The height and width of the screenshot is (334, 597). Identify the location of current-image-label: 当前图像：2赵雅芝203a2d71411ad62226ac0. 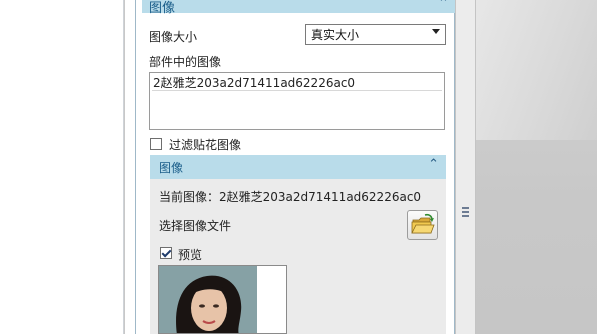
(290, 197).